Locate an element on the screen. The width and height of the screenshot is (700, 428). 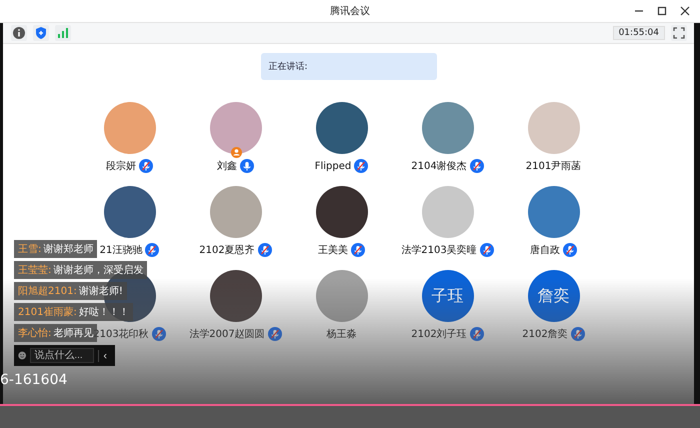
shield-icon is located at coordinates (41, 33).